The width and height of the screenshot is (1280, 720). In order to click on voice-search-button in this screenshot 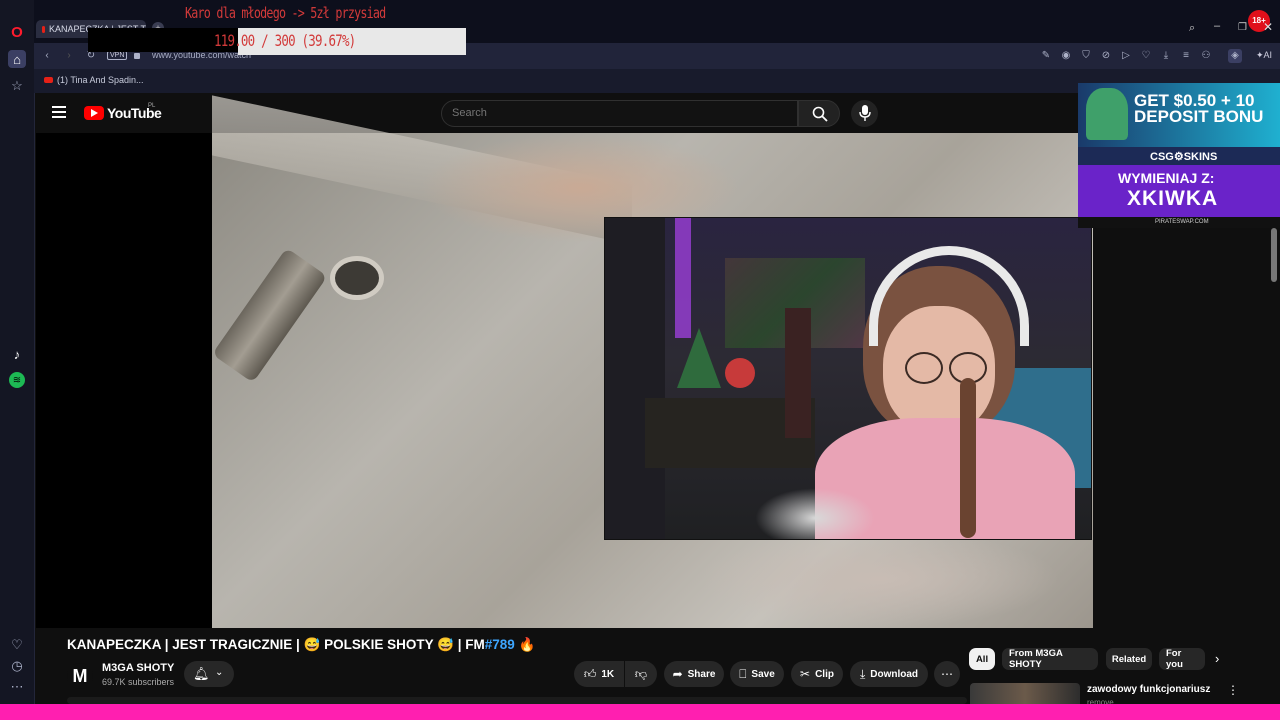, I will do `click(864, 113)`.